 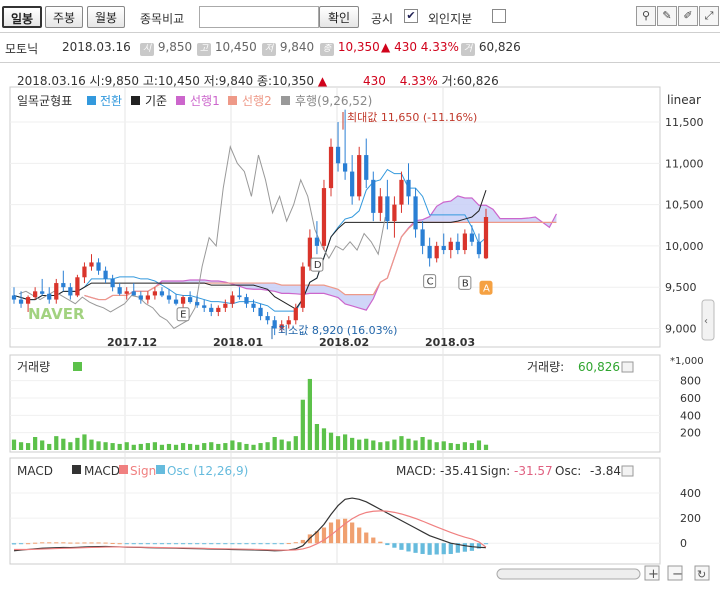 What do you see at coordinates (599, 367) in the screenshot?
I see `volume-value: 60,826` at bounding box center [599, 367].